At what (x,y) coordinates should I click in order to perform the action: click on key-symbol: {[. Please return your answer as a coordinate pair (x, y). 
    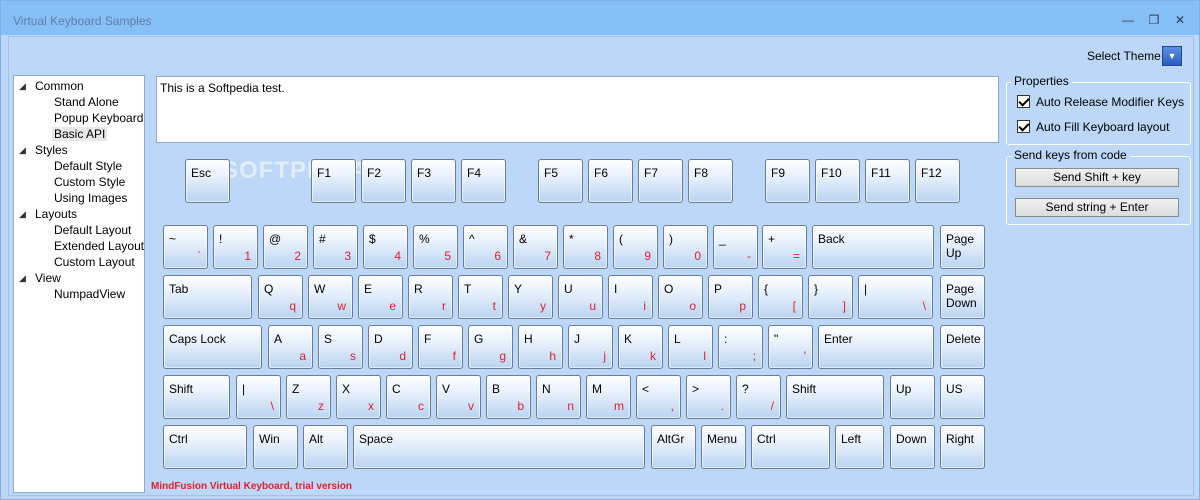
    Looking at the image, I should click on (780, 297).